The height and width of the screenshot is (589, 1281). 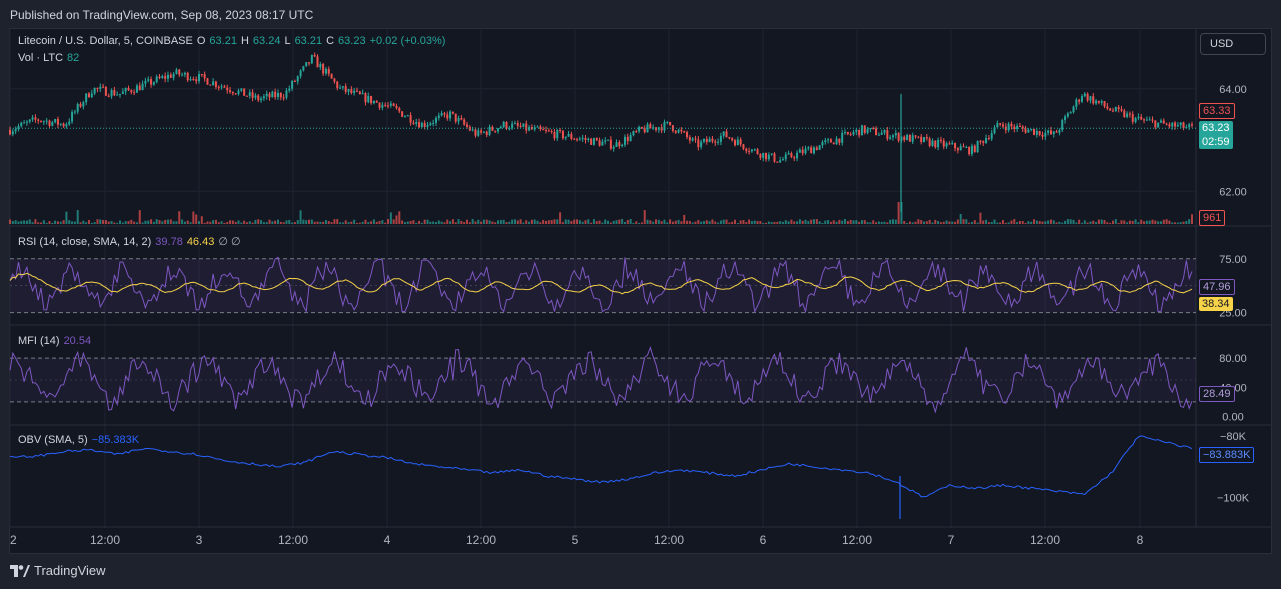 I want to click on time-axis-label: 5, so click(x=575, y=540).